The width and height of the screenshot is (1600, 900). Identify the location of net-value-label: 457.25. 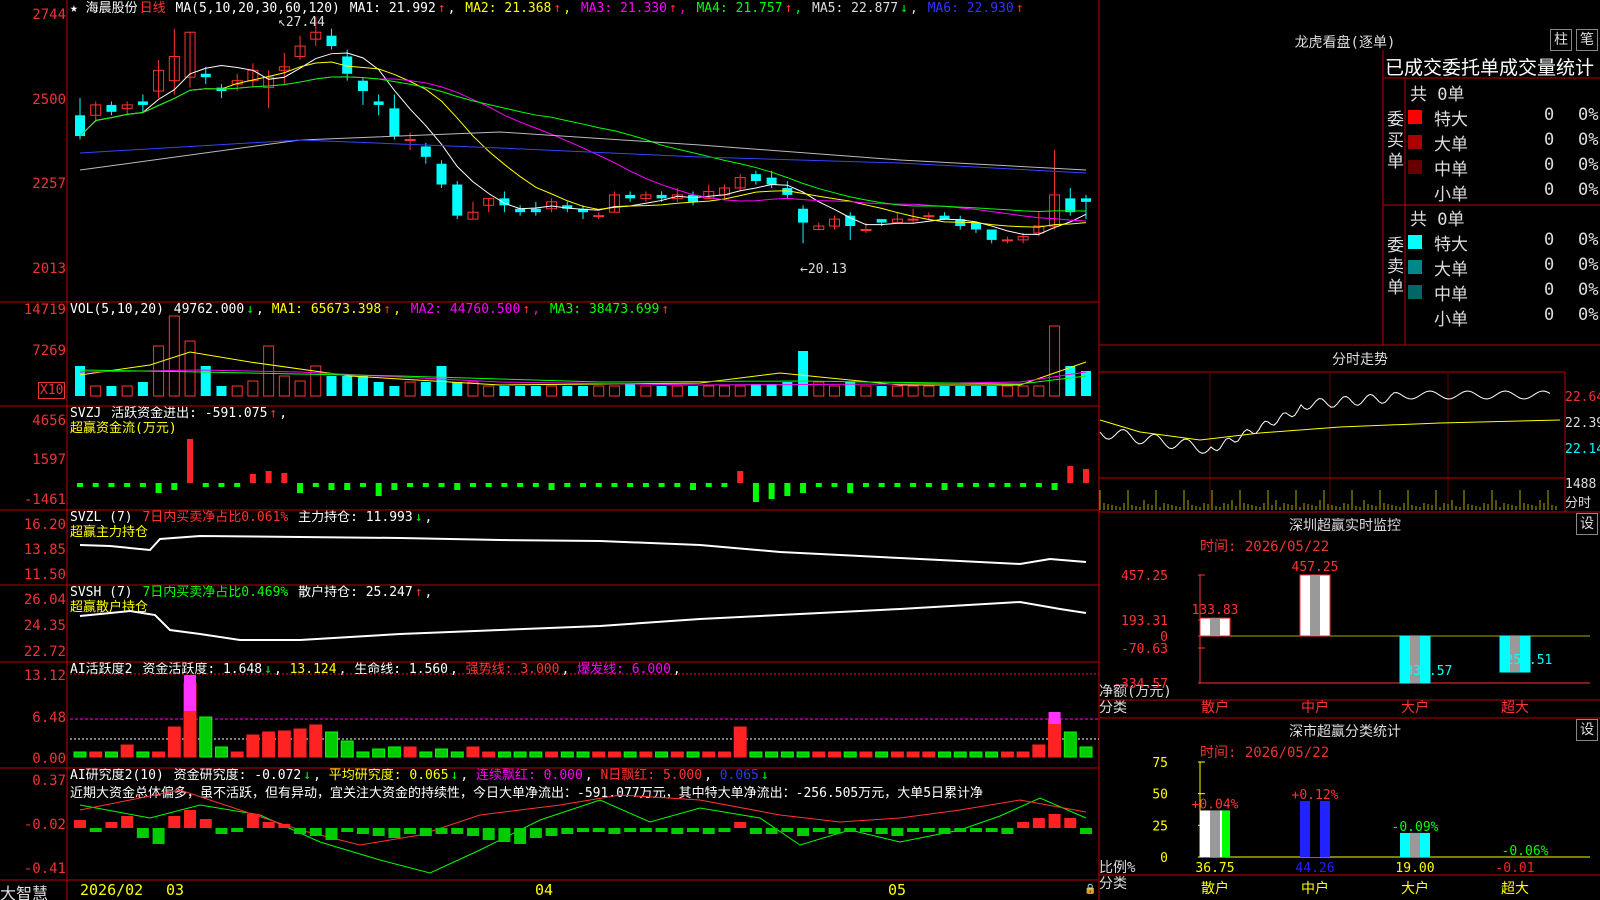
(1315, 567).